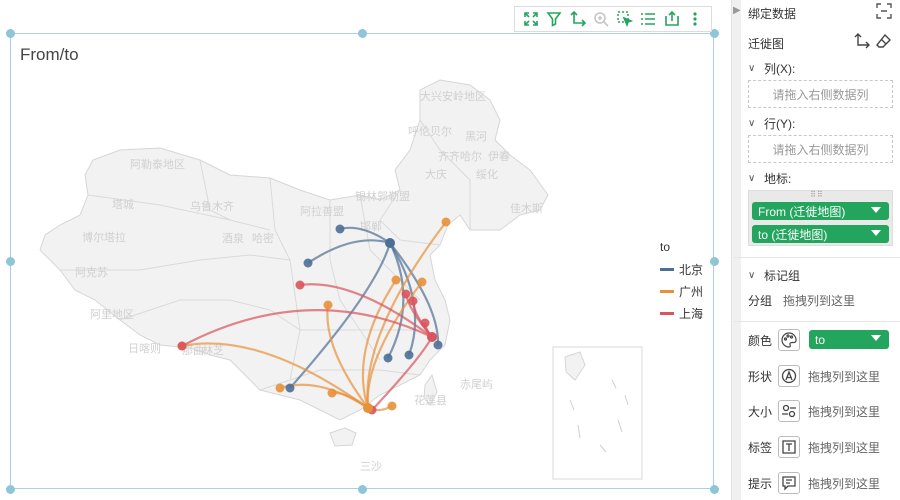 The image size is (900, 500). Describe the element at coordinates (844, 483) in the screenshot. I see `tooltip-dropzone: 拖拽列到这里` at that location.